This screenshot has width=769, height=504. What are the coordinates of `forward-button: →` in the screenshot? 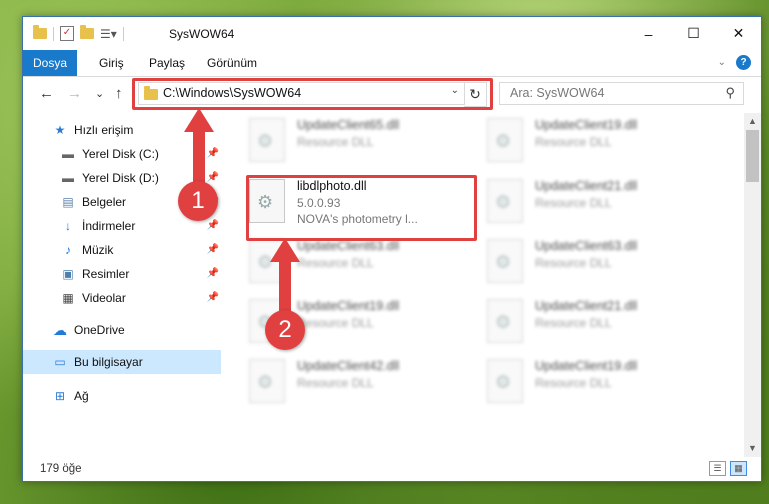 It's located at (74, 93).